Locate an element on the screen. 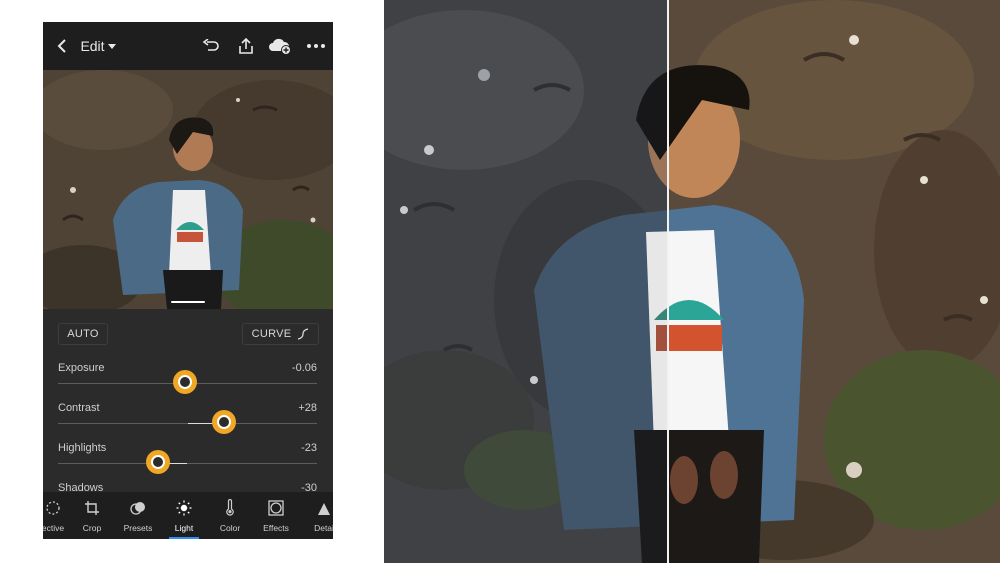  share-button is located at coordinates (246, 46).